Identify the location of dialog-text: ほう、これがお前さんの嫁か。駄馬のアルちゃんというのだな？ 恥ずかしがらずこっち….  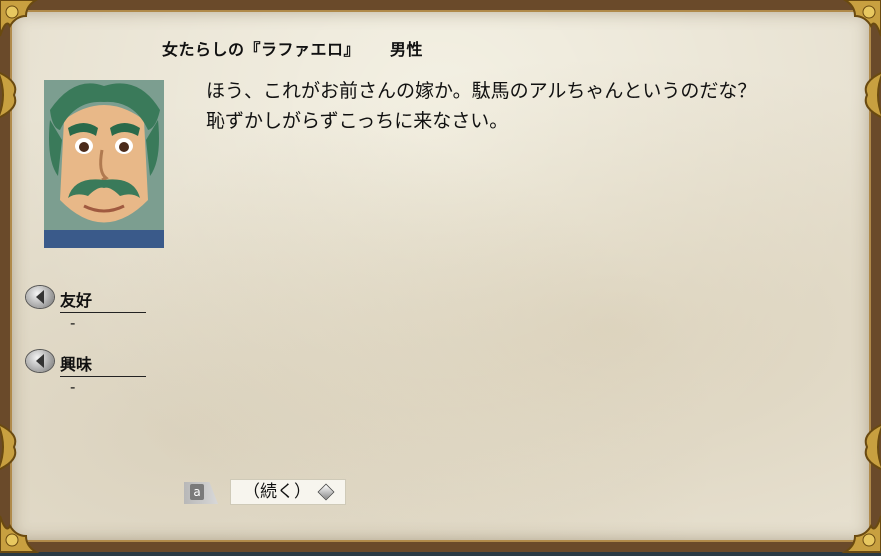
(516, 106).